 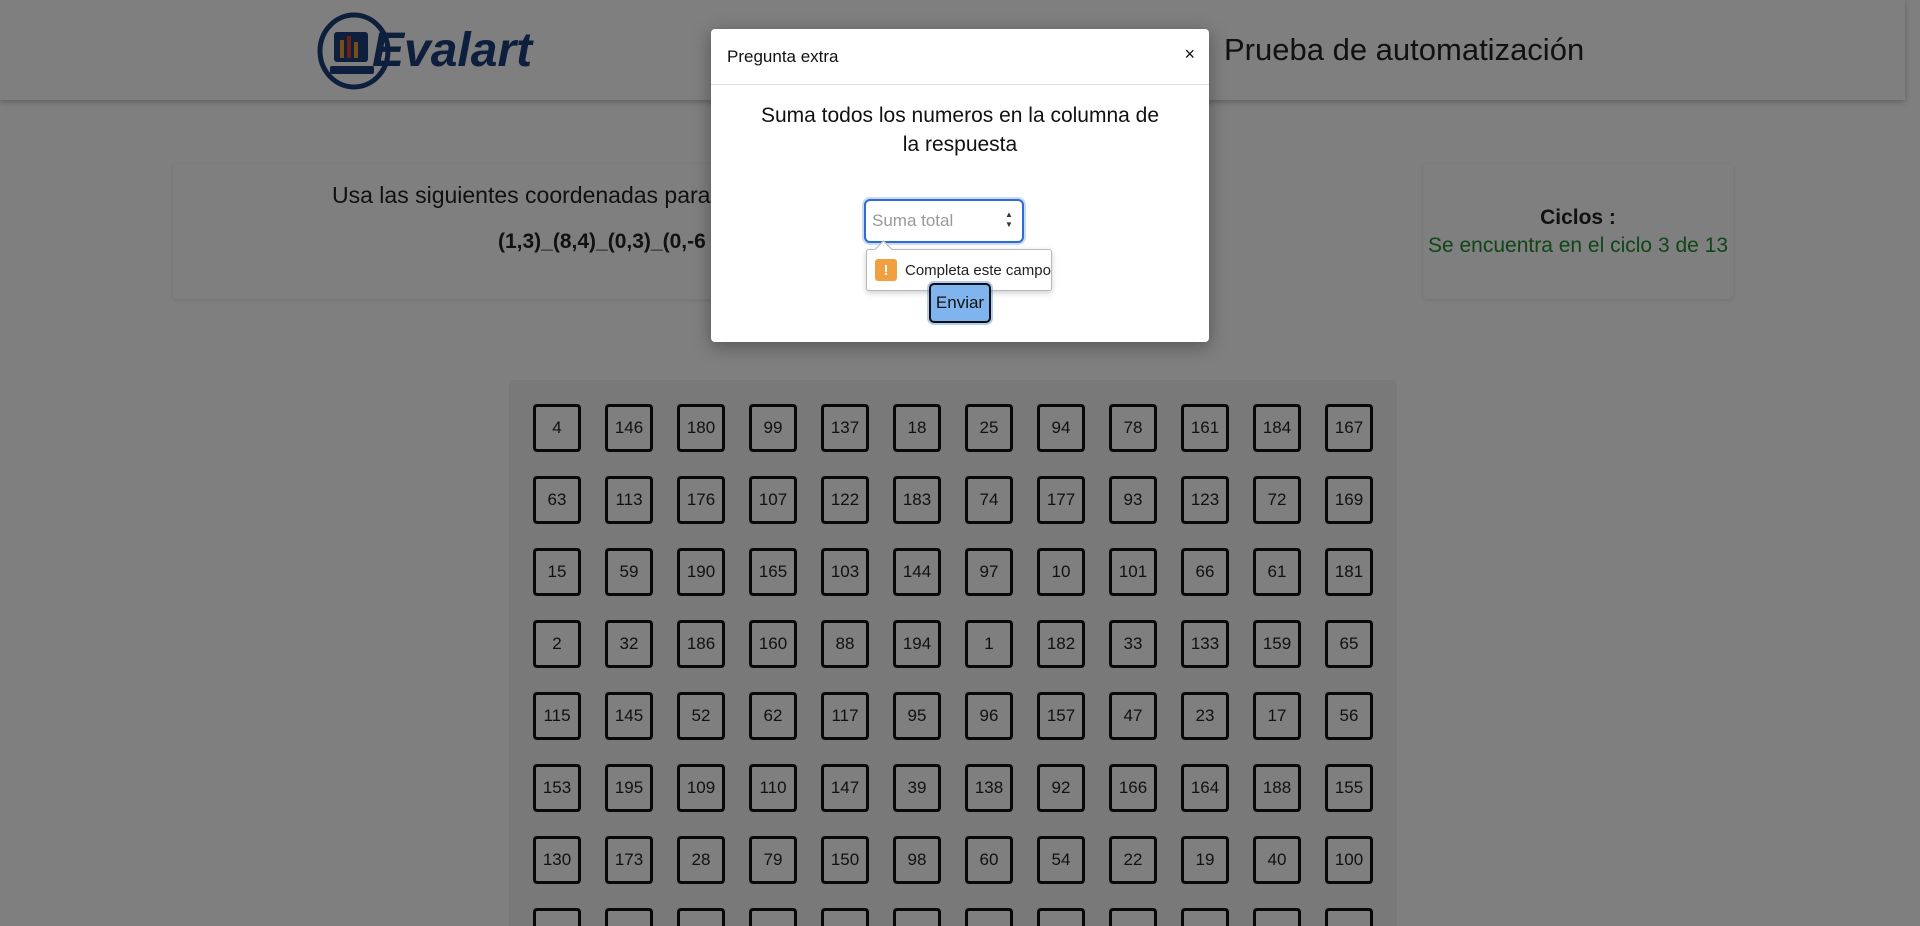 I want to click on sum-total-input, so click(x=932, y=221).